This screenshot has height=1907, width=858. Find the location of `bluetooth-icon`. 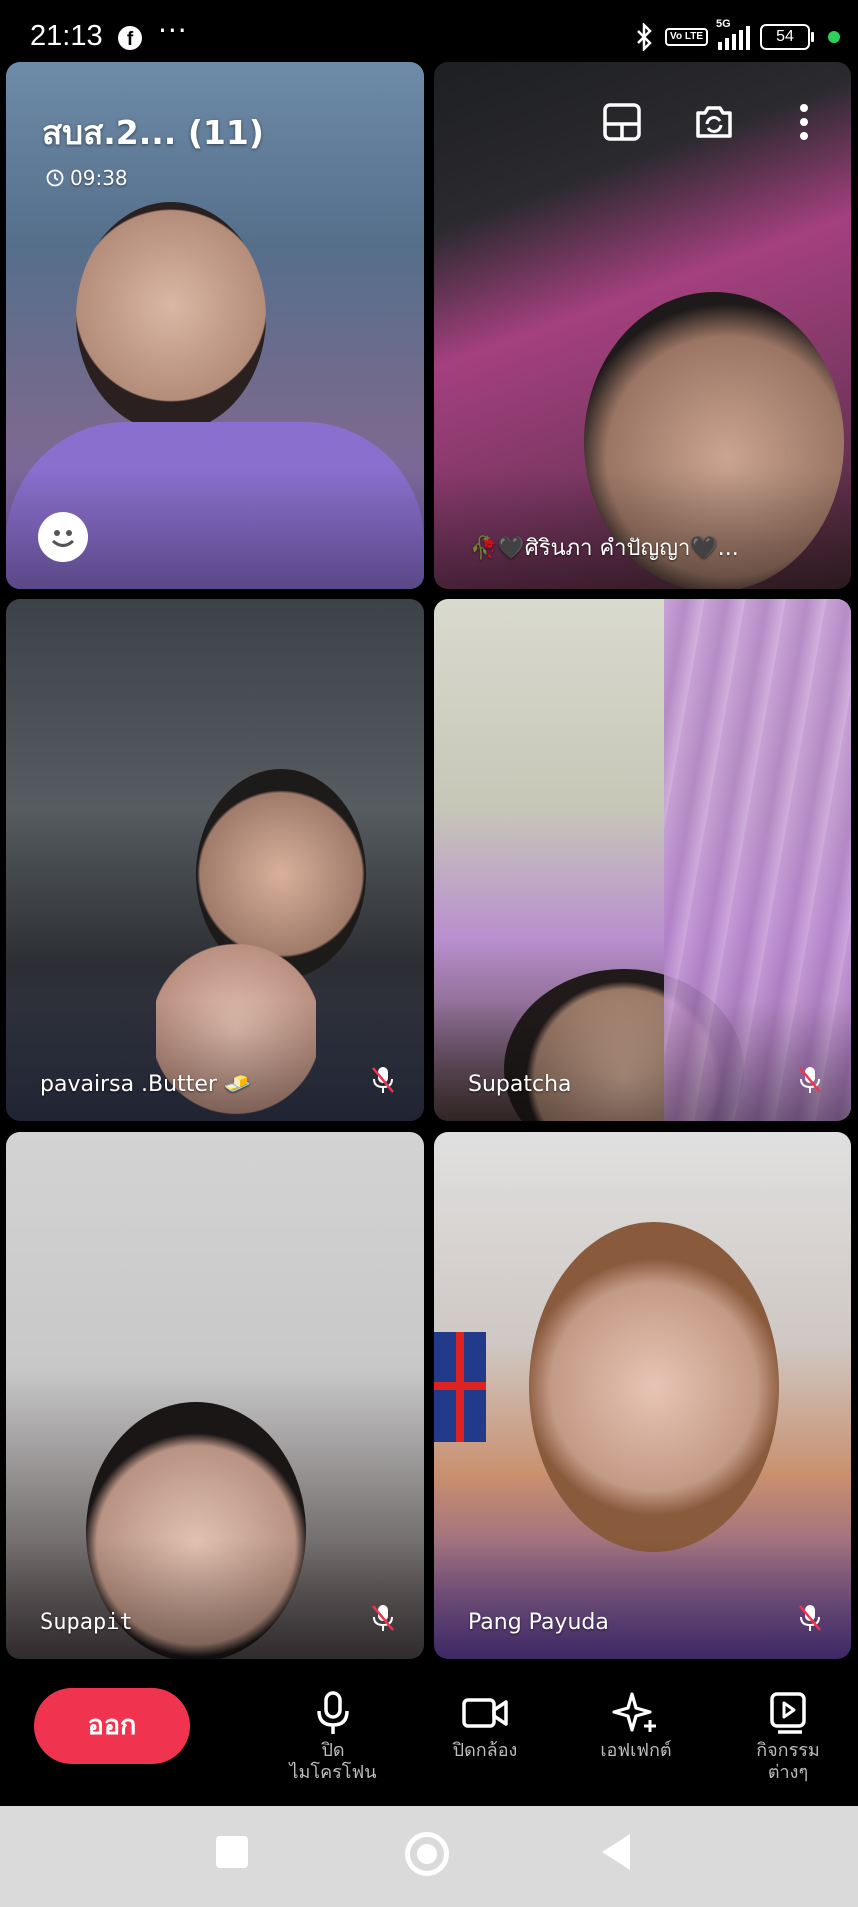

bluetooth-icon is located at coordinates (644, 37).